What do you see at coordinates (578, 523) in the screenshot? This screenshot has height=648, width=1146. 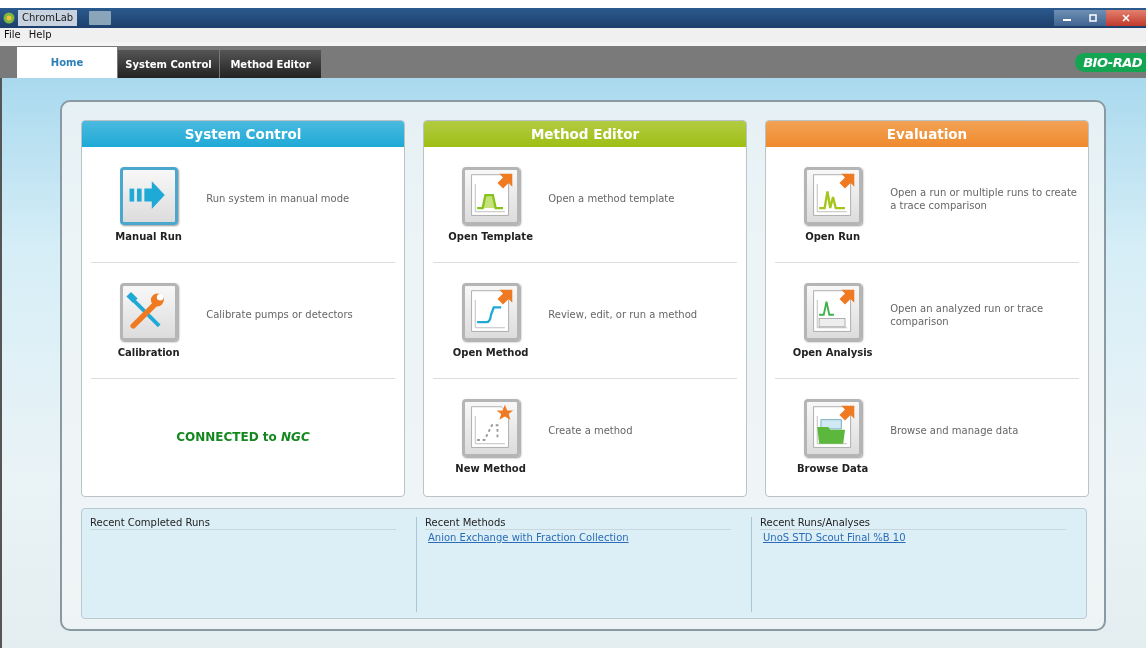 I see `recent-heading: Recent Methods` at bounding box center [578, 523].